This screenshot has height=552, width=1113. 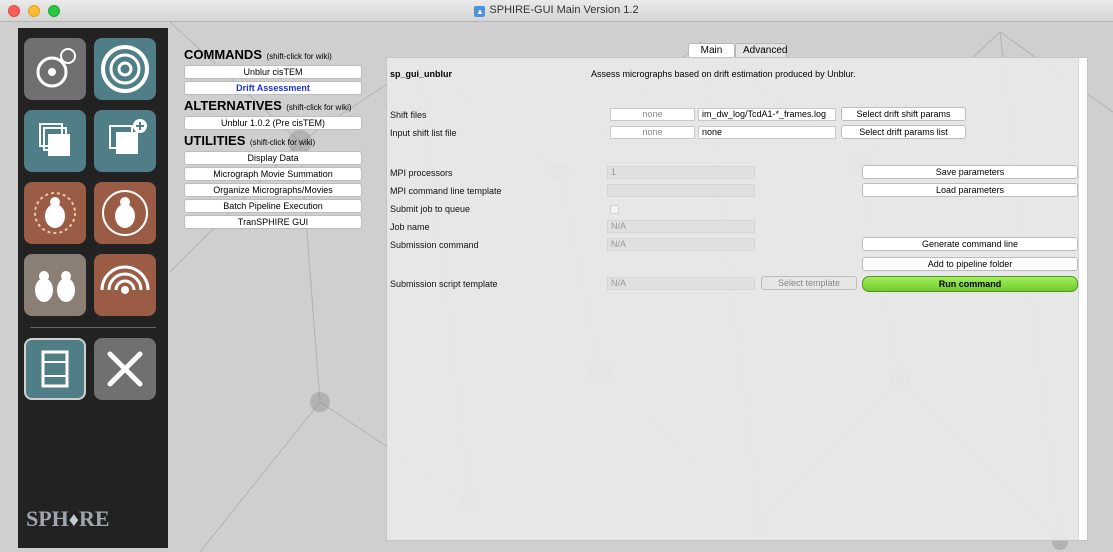 I want to click on gears-icon, so click(x=56, y=68).